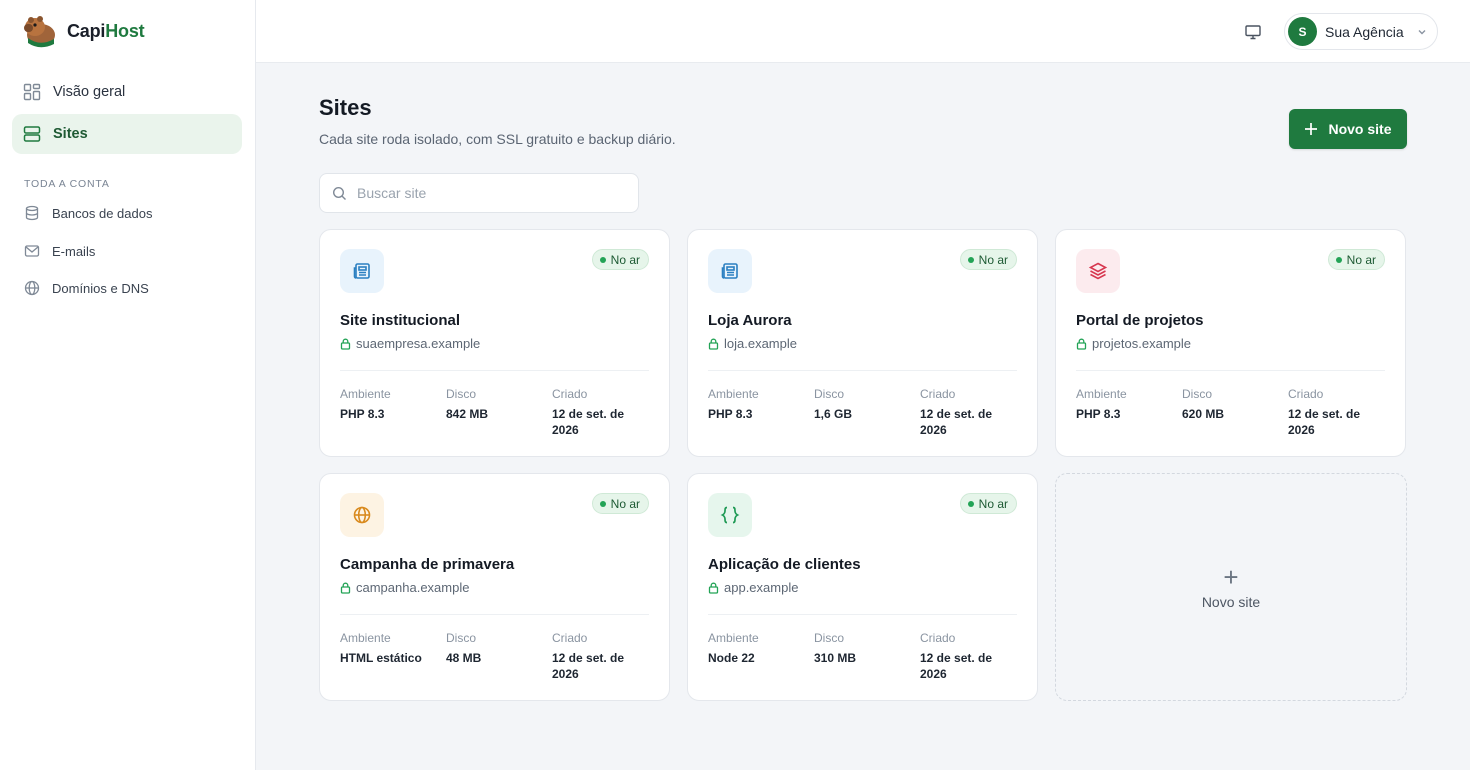 The width and height of the screenshot is (1470, 770). What do you see at coordinates (753, 587) in the screenshot?
I see `site-domain: app.example` at bounding box center [753, 587].